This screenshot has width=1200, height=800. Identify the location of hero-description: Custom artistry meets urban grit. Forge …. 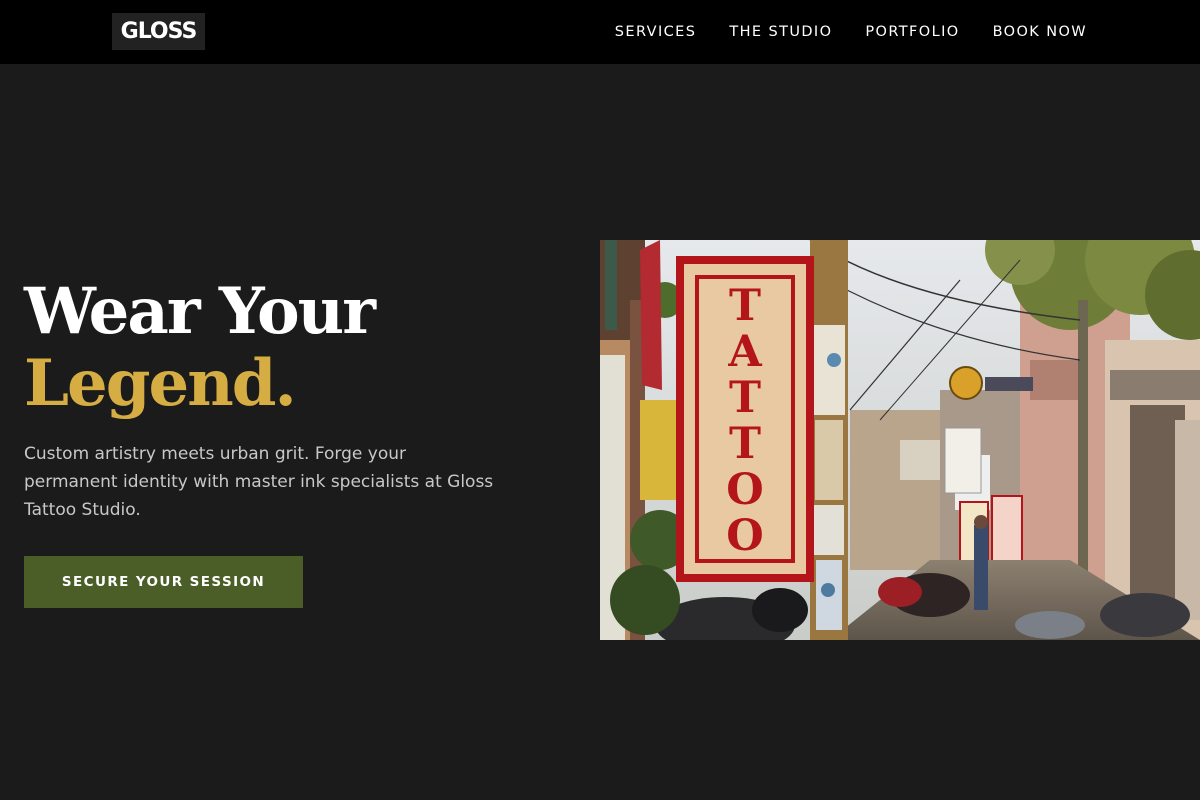
(259, 482).